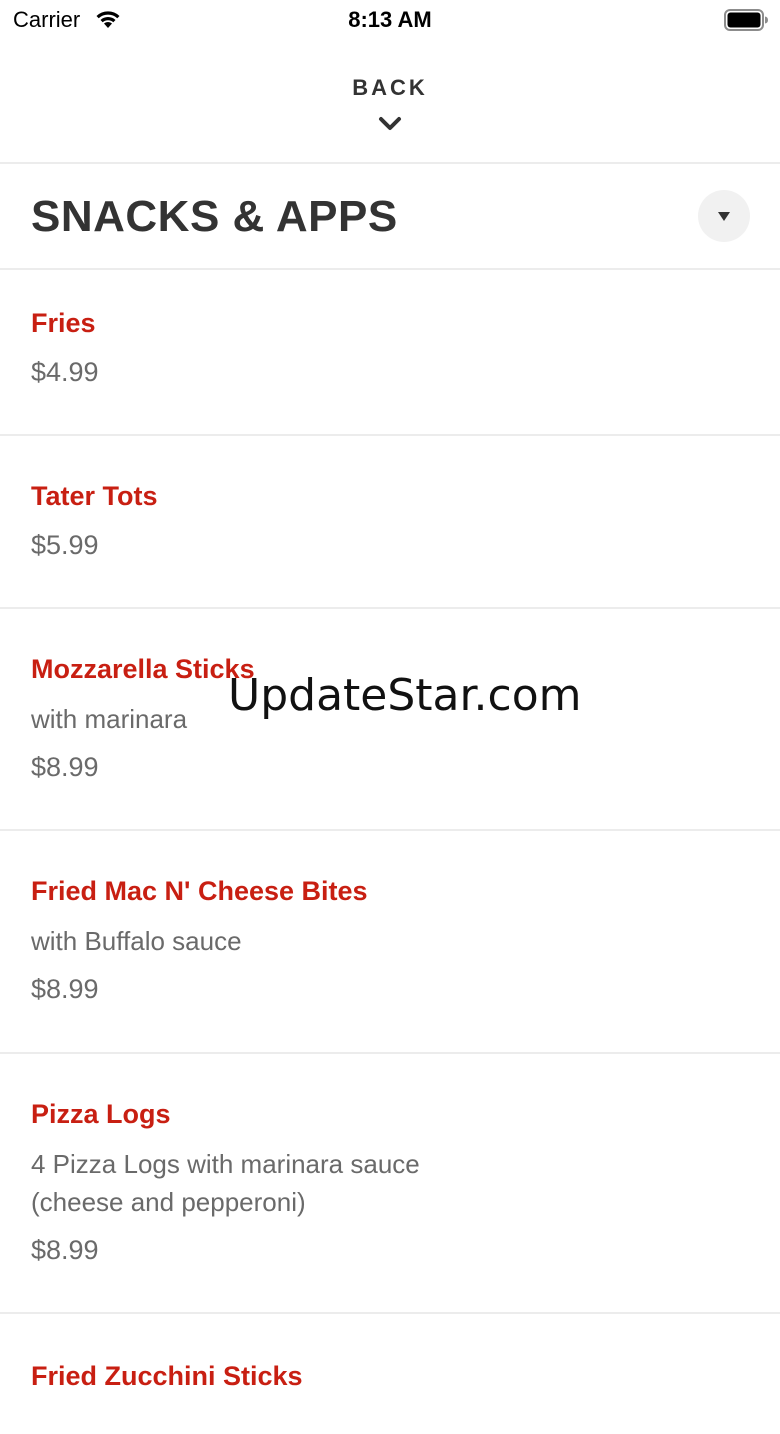 This screenshot has height=1434, width=780. Describe the element at coordinates (405, 695) in the screenshot. I see `watermark: UpdateStar.com` at that location.